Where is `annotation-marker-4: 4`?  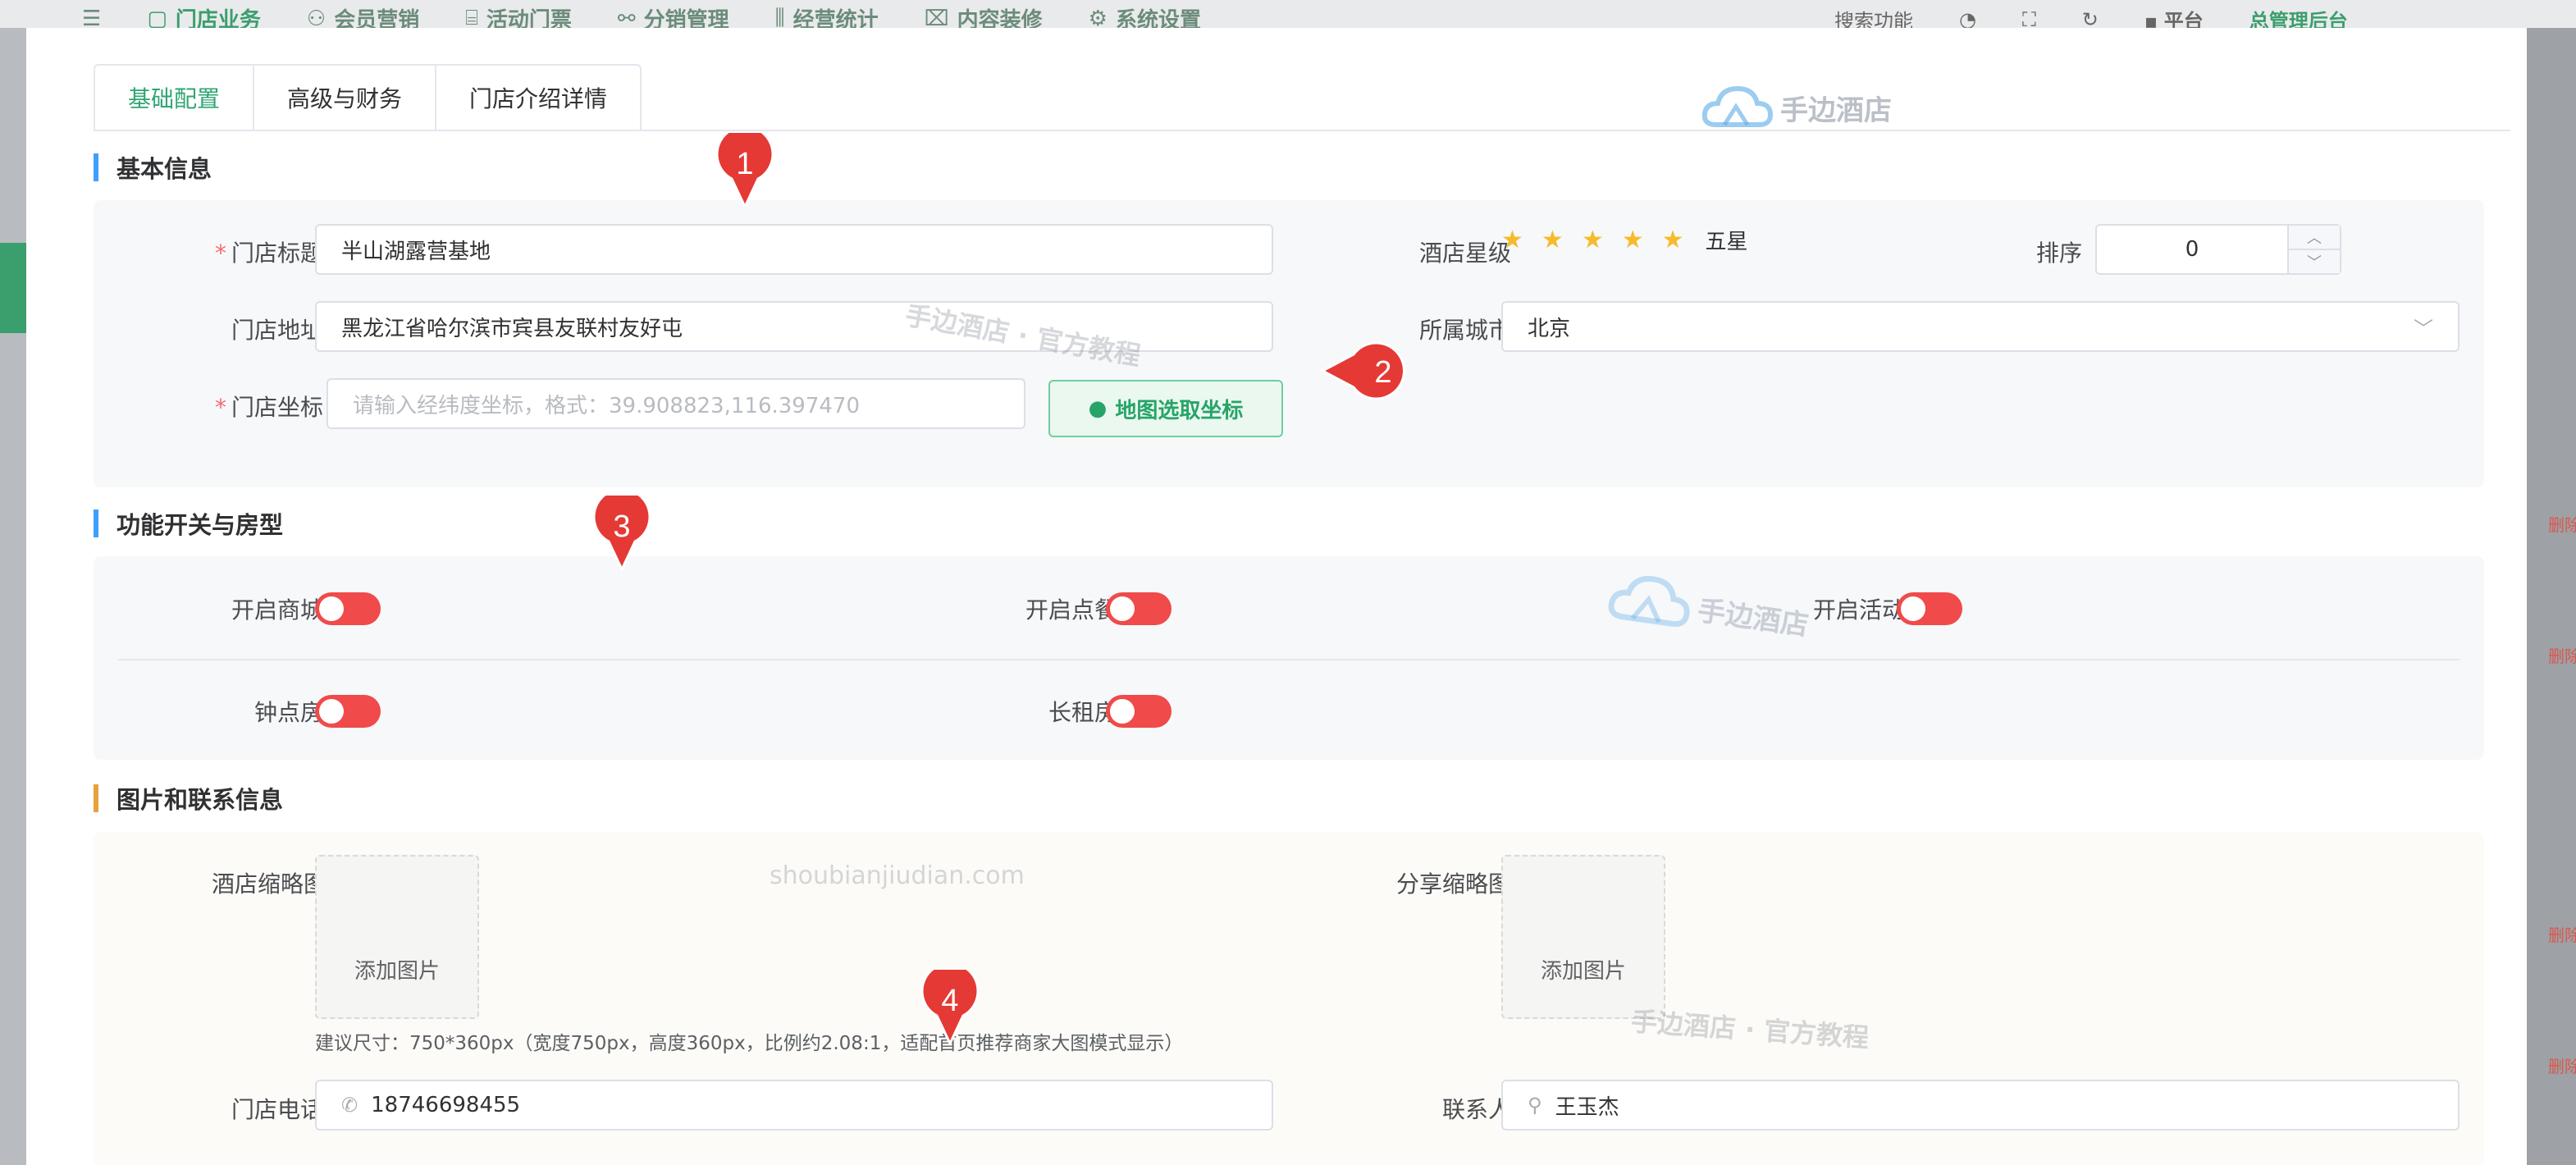
annotation-marker-4: 4 is located at coordinates (950, 1007).